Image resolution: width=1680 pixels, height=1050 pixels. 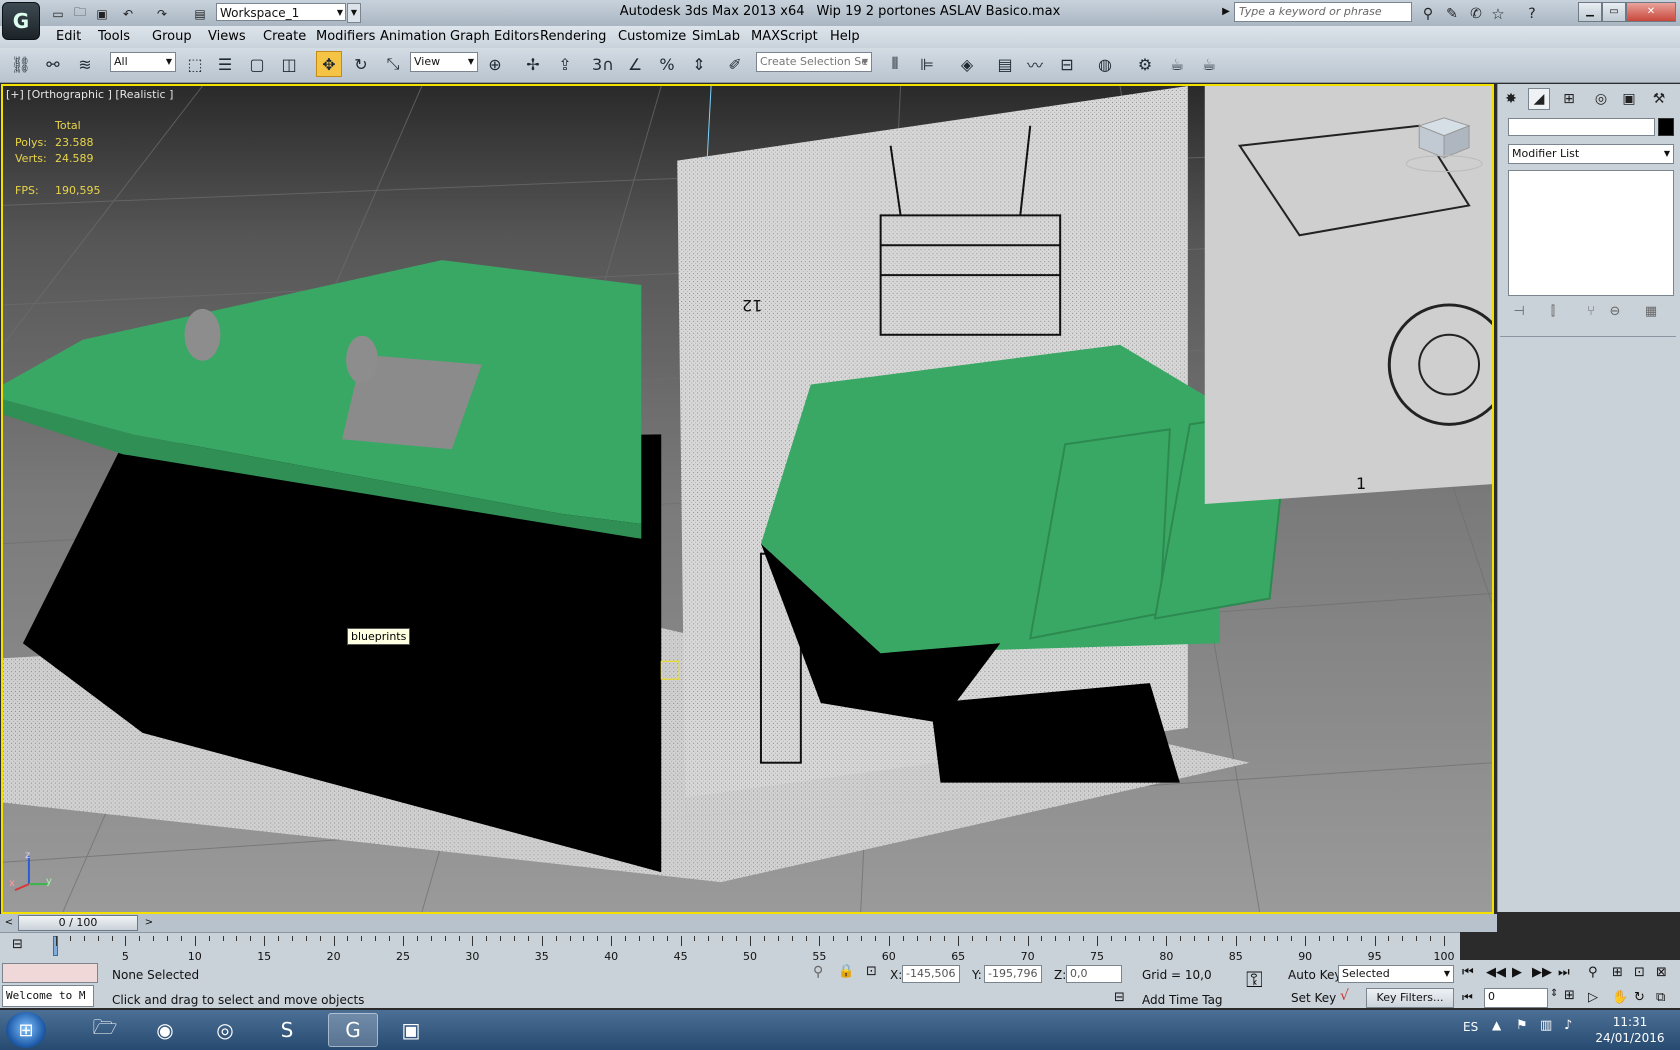 What do you see at coordinates (1639, 972) in the screenshot?
I see `zoom-extents-icon: ⊡` at bounding box center [1639, 972].